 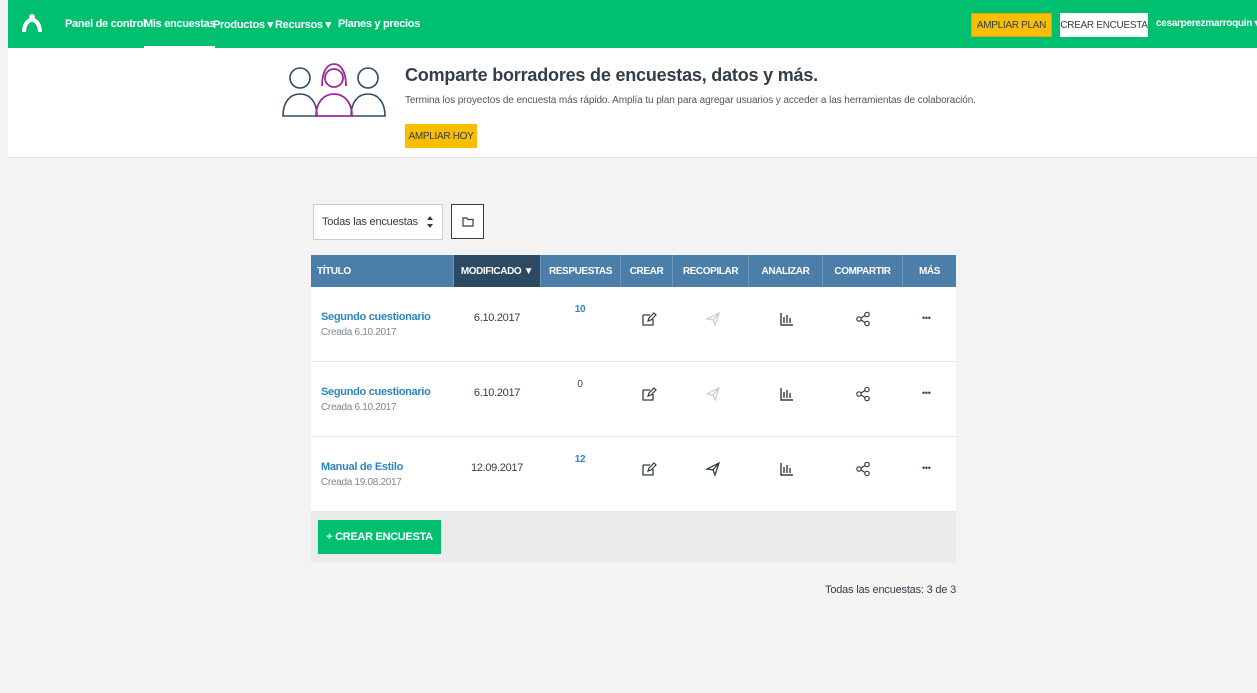 What do you see at coordinates (105, 24) in the screenshot?
I see `nav-dashboard: Panel de control` at bounding box center [105, 24].